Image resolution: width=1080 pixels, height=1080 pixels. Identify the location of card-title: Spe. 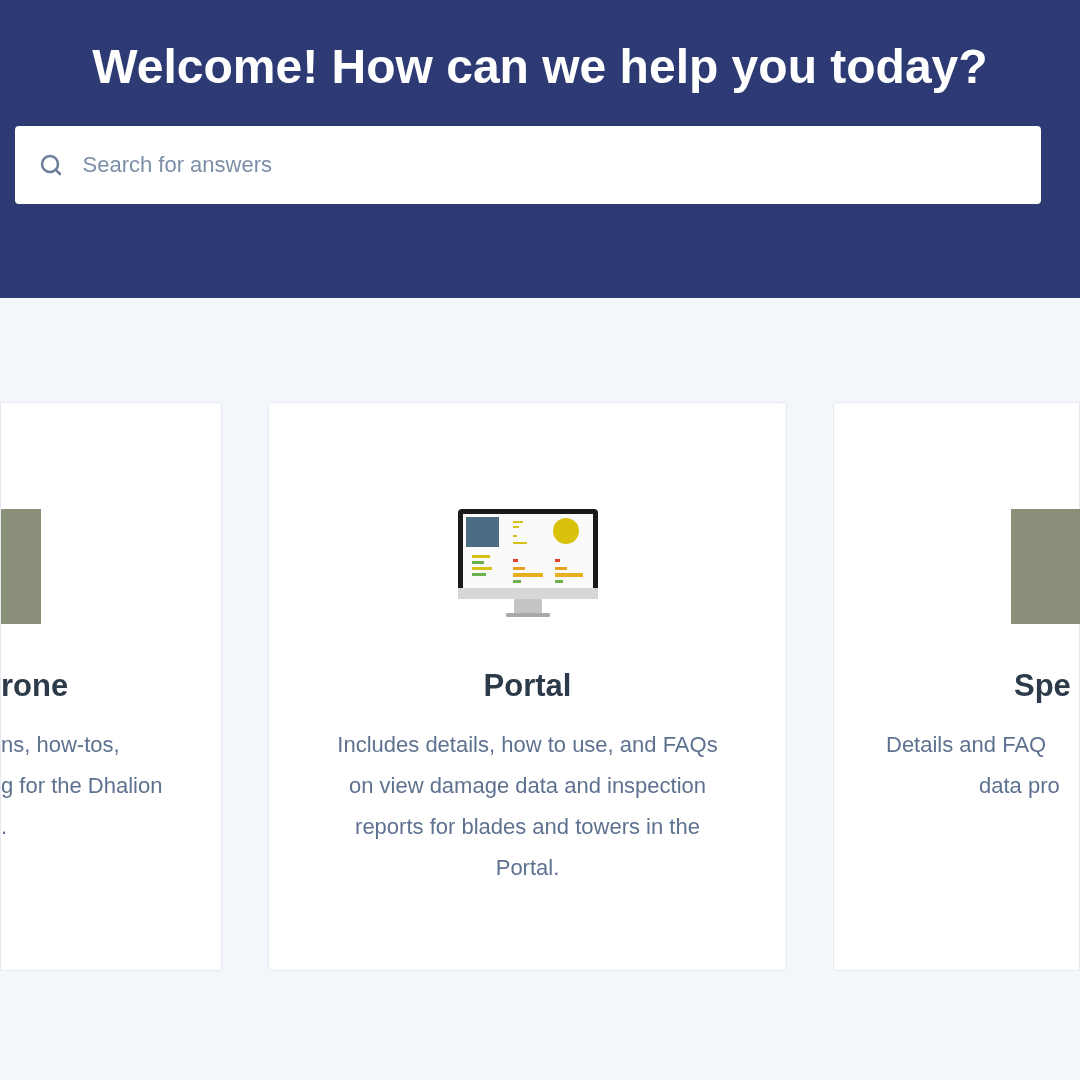
(1042, 686).